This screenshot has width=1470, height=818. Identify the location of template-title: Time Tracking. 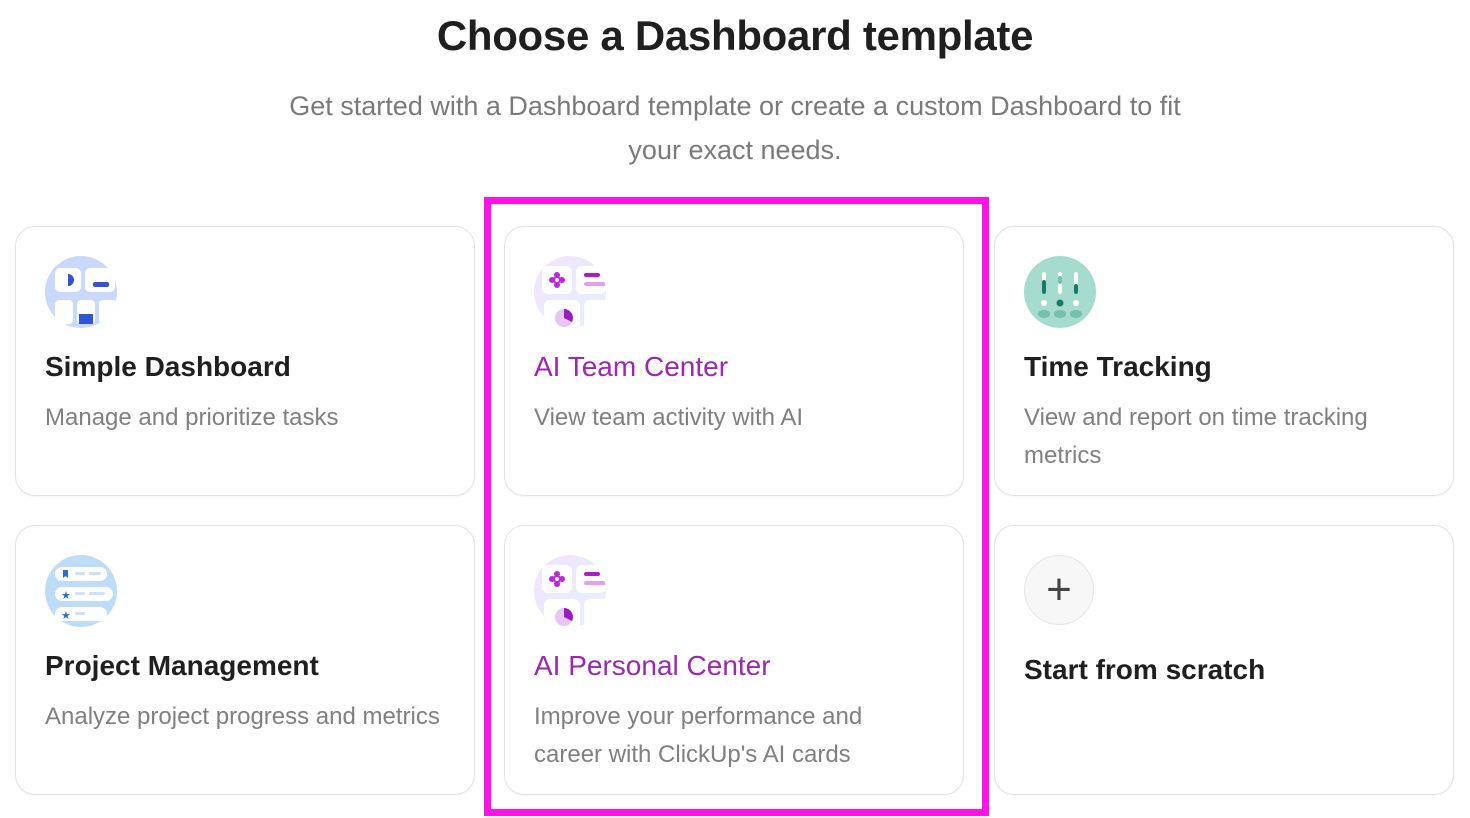
(1118, 366).